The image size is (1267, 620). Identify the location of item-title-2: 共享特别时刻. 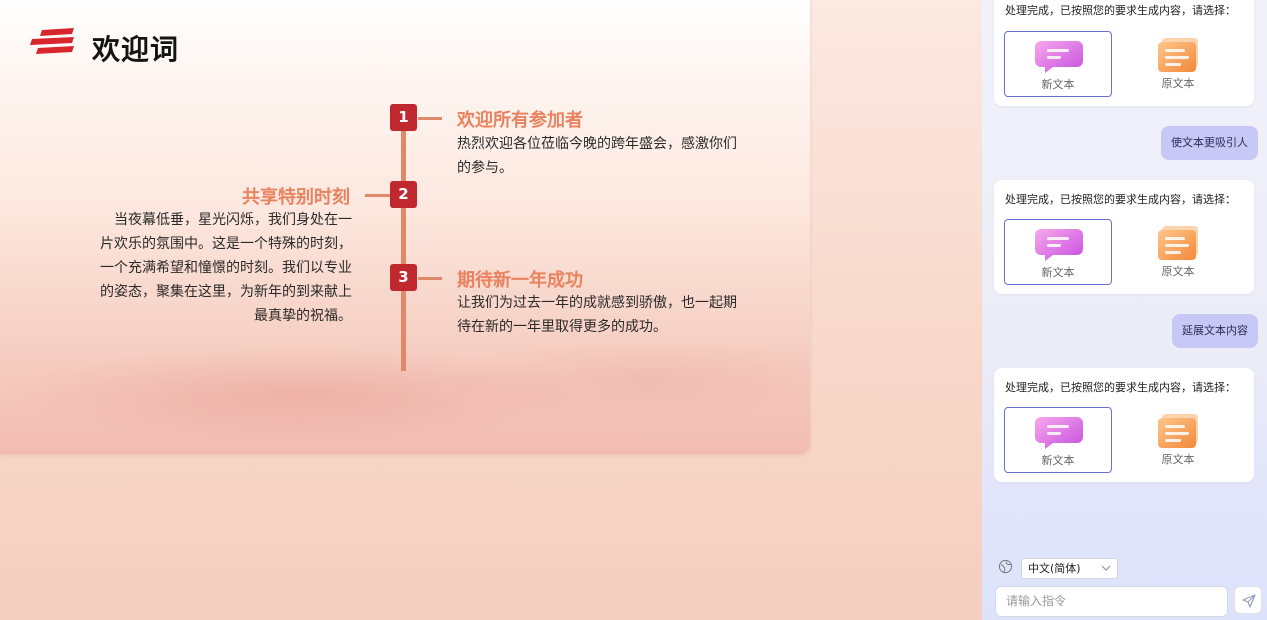
(296, 196).